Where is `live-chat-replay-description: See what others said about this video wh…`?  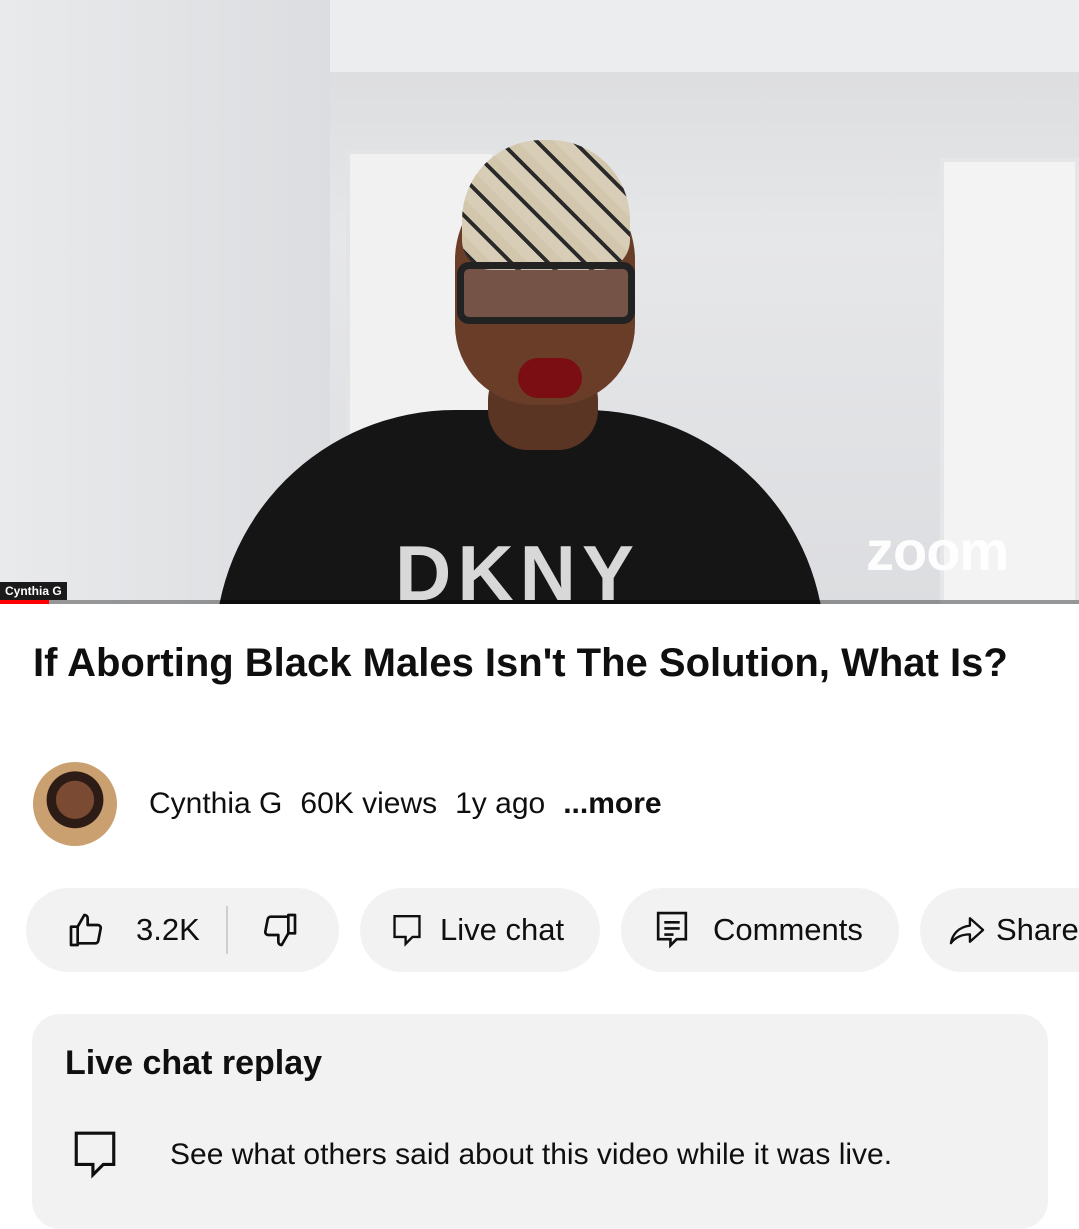 live-chat-replay-description: See what others said about this video wh… is located at coordinates (531, 1154).